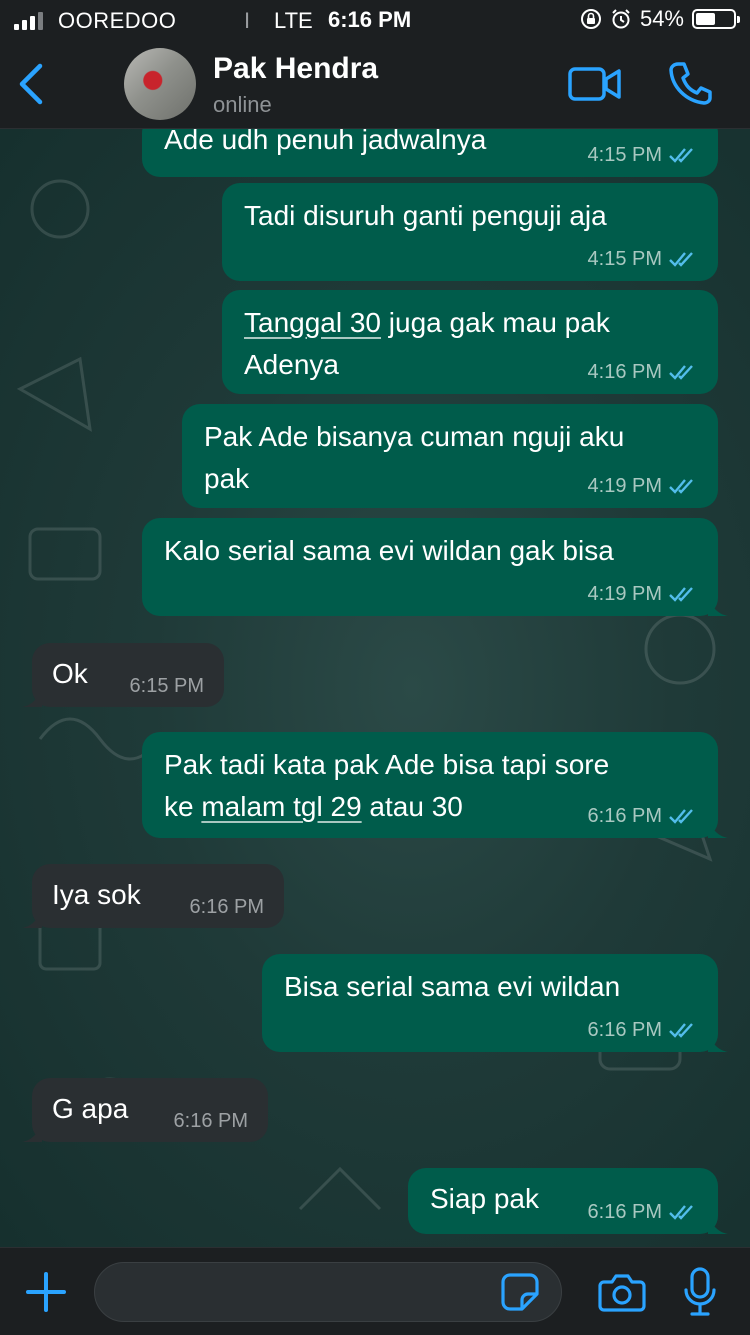  I want to click on message-input, so click(328, 1292).